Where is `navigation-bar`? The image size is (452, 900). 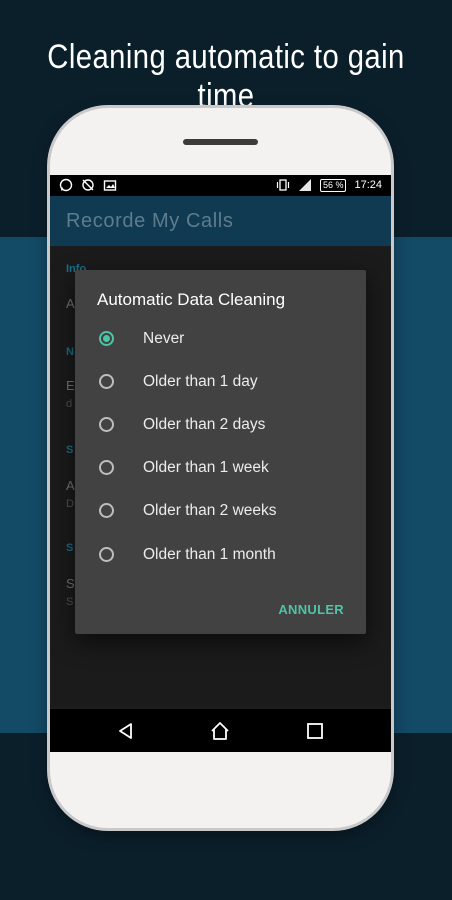
navigation-bar is located at coordinates (220, 730).